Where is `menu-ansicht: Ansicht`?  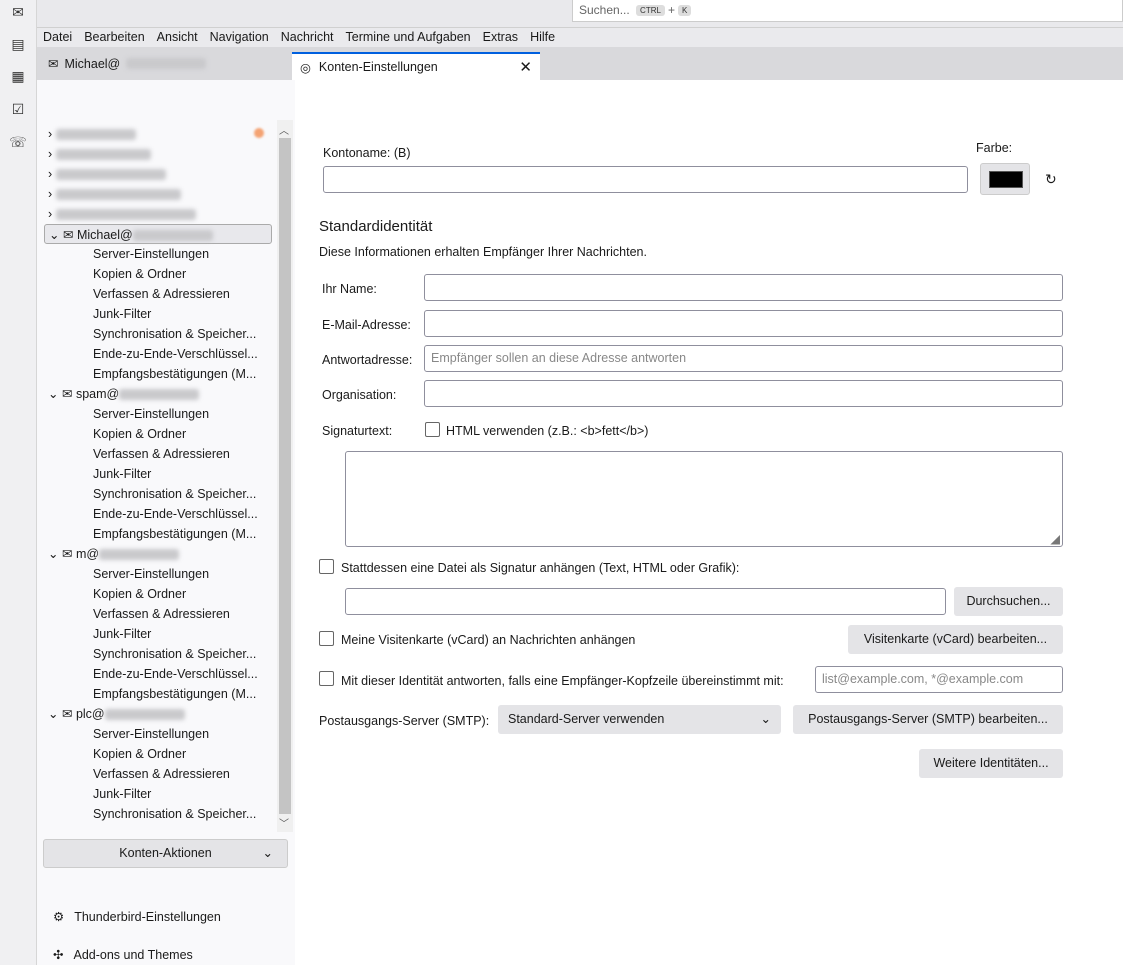
menu-ansicht: Ansicht is located at coordinates (177, 37).